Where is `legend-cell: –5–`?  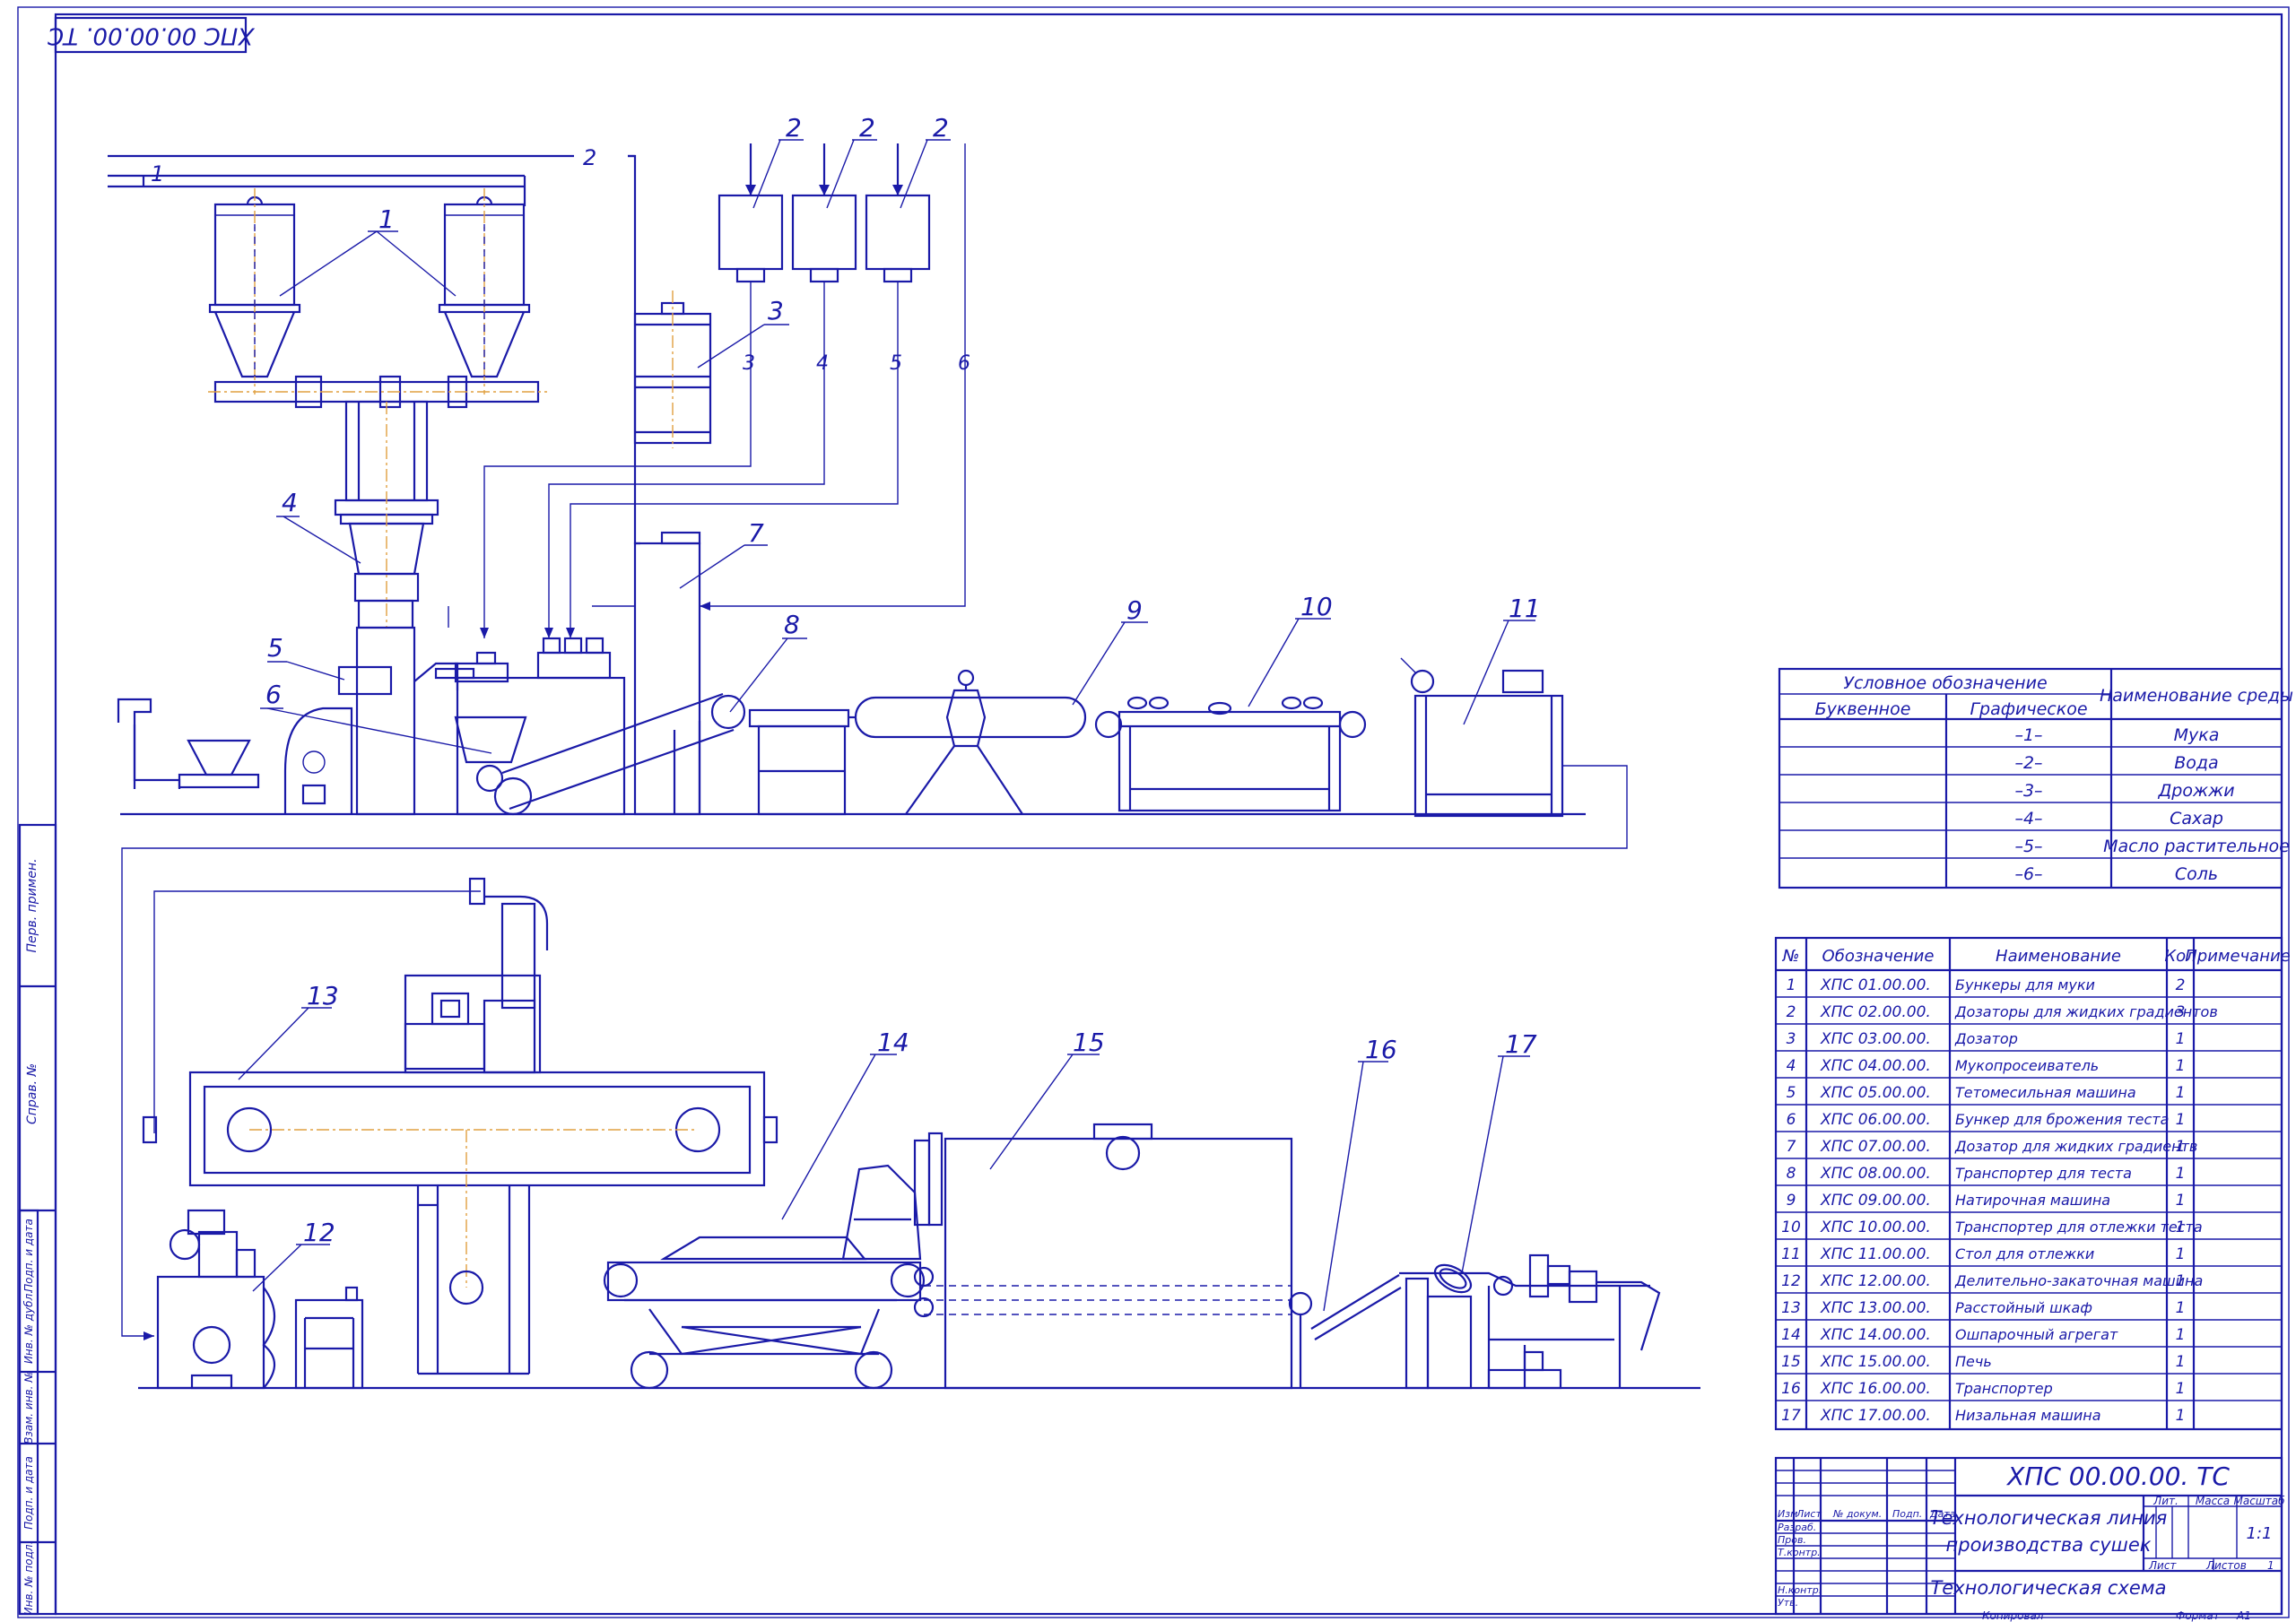 legend-cell: –5– is located at coordinates (2028, 846).